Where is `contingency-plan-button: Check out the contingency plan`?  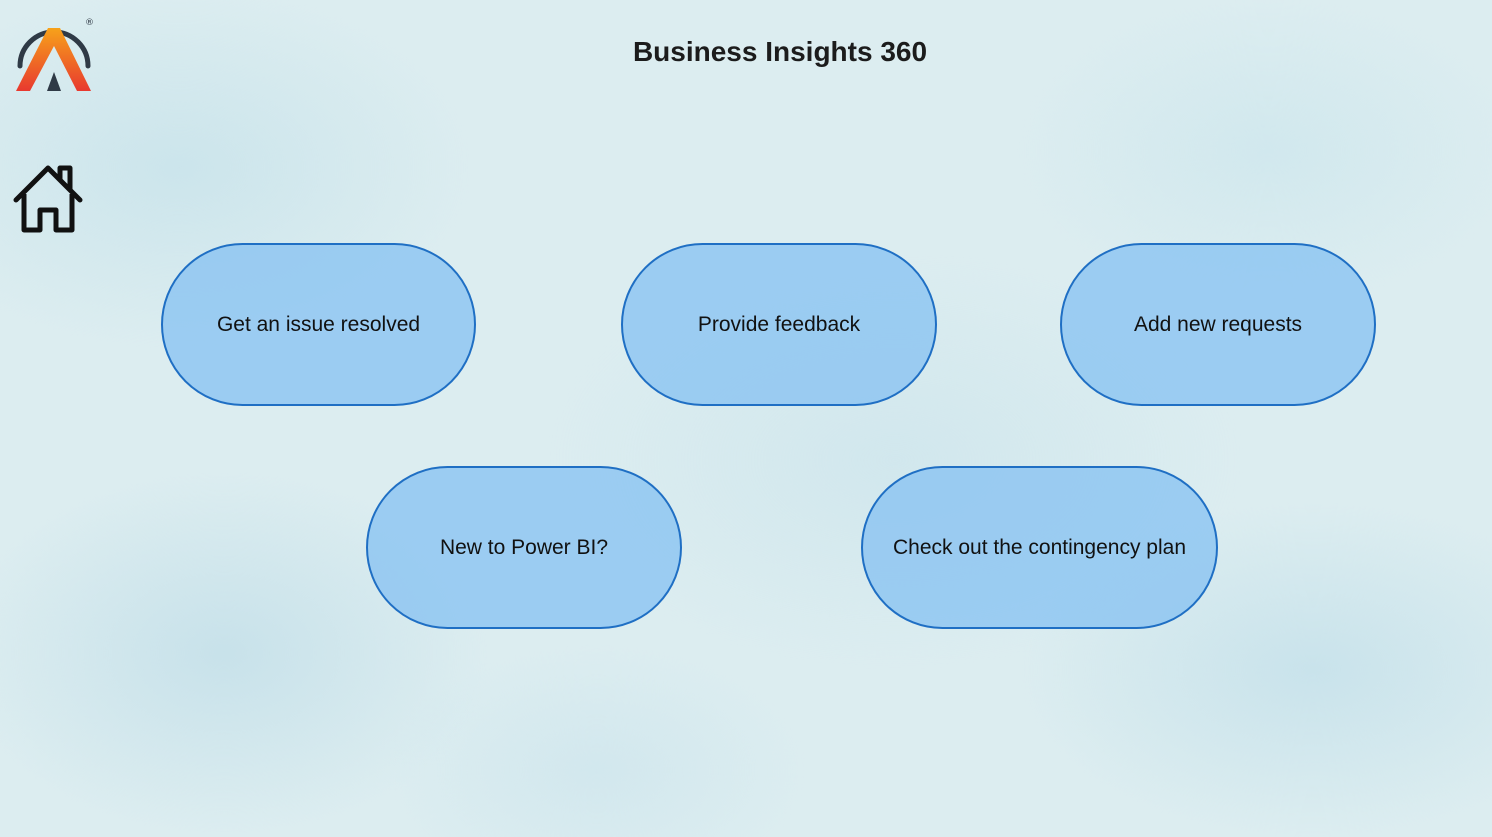 contingency-plan-button: Check out the contingency plan is located at coordinates (1039, 547).